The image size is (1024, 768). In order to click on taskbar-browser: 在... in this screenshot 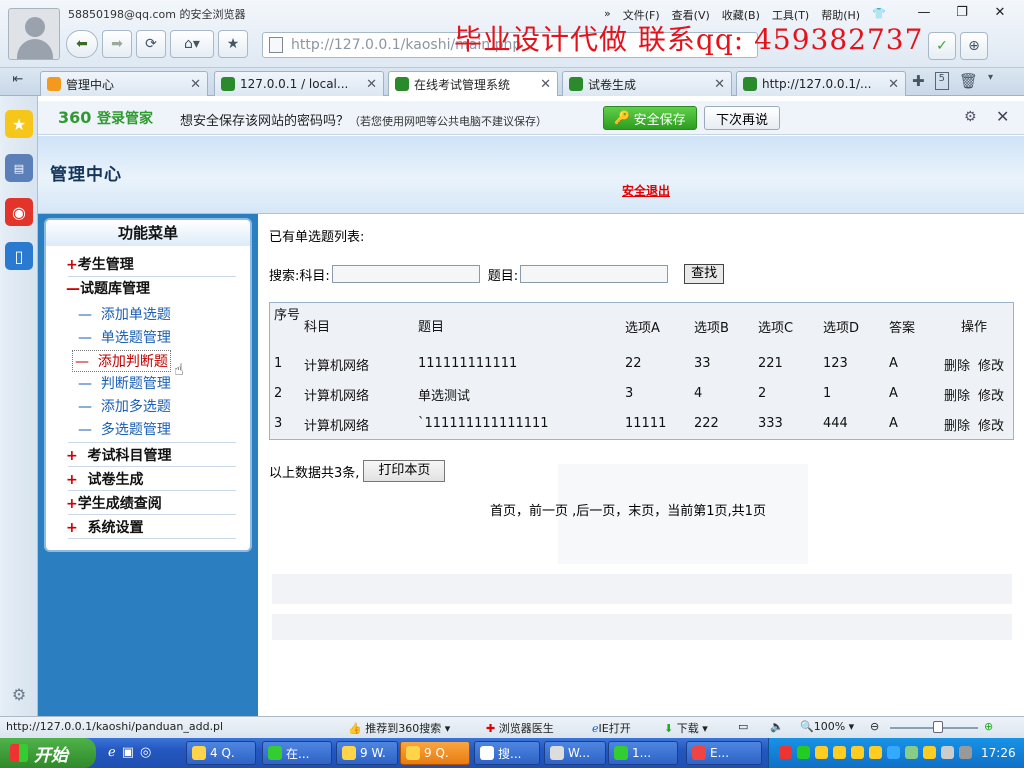, I will do `click(297, 753)`.